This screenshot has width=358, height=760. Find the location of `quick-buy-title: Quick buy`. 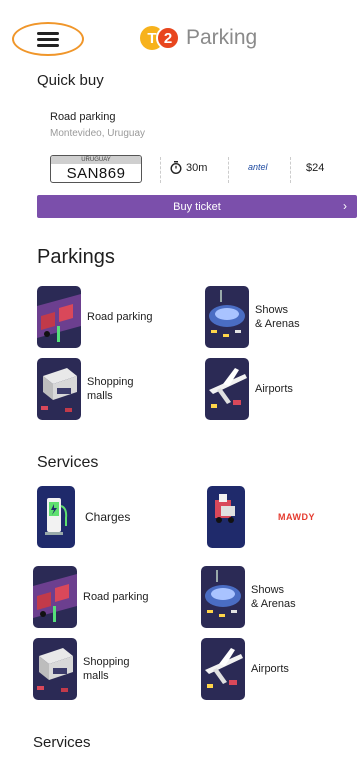

quick-buy-title: Quick buy is located at coordinates (70, 80).